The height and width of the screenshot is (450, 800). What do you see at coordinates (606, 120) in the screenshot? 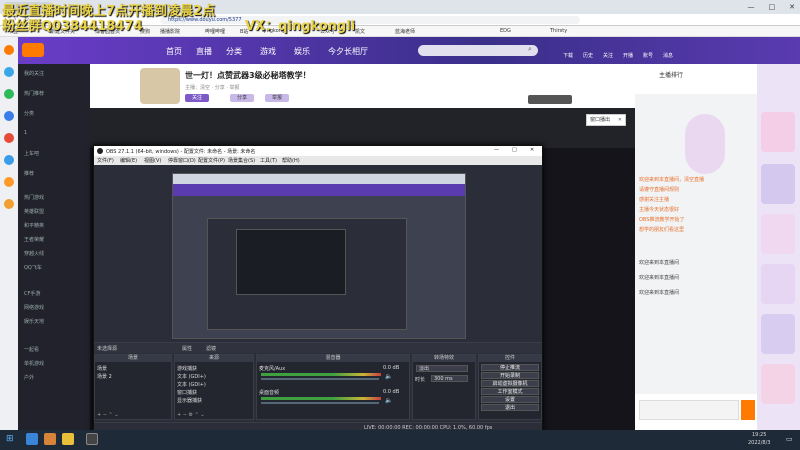
I see `popout-window-button: 窗口播出 ✕` at bounding box center [606, 120].